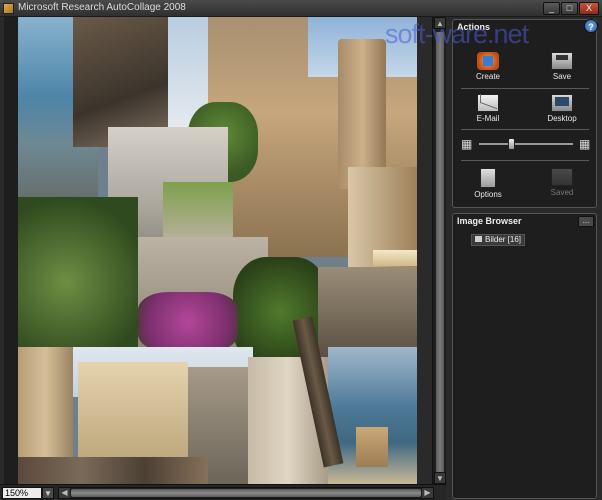 The image size is (602, 500). I want to click on save-label: Save, so click(562, 76).